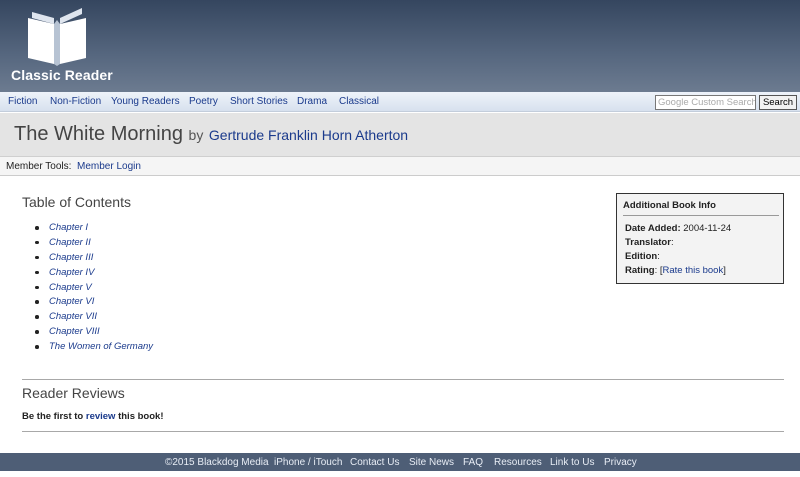 The width and height of the screenshot is (800, 477). What do you see at coordinates (374, 462) in the screenshot?
I see `footer-contact-link: Contact Us` at bounding box center [374, 462].